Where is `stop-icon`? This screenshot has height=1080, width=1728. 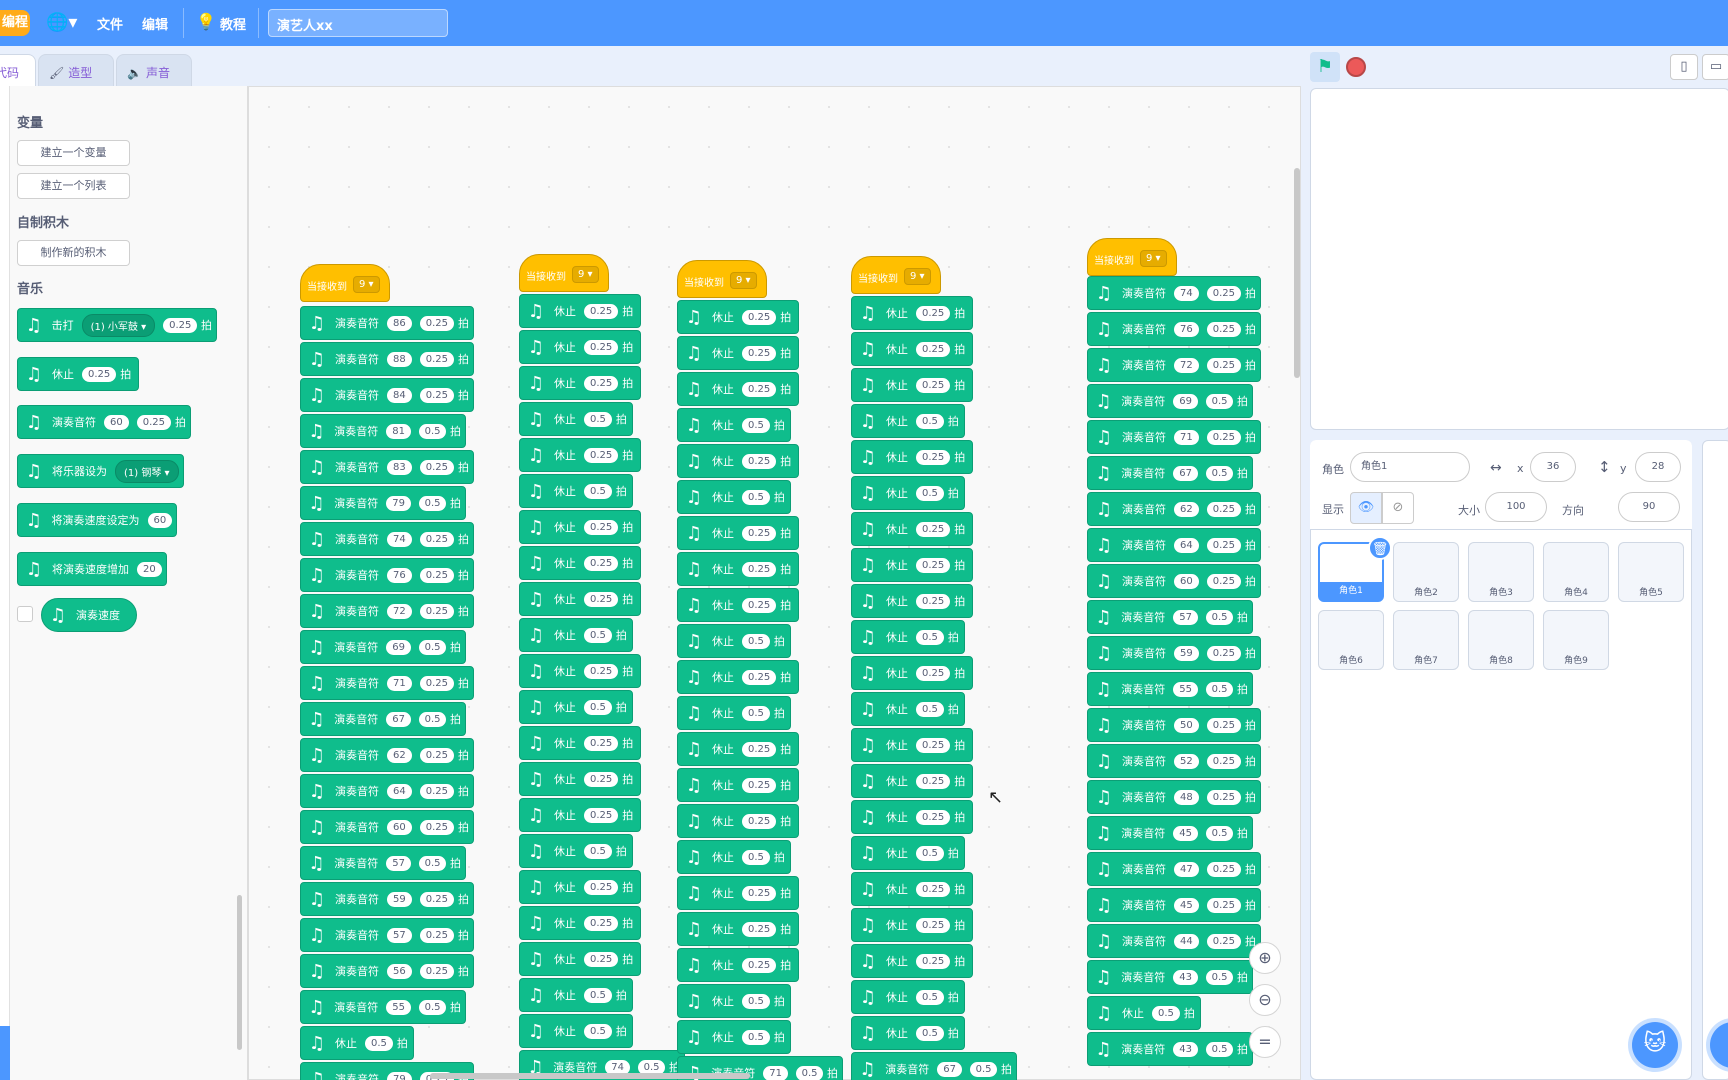
stop-icon is located at coordinates (1356, 67).